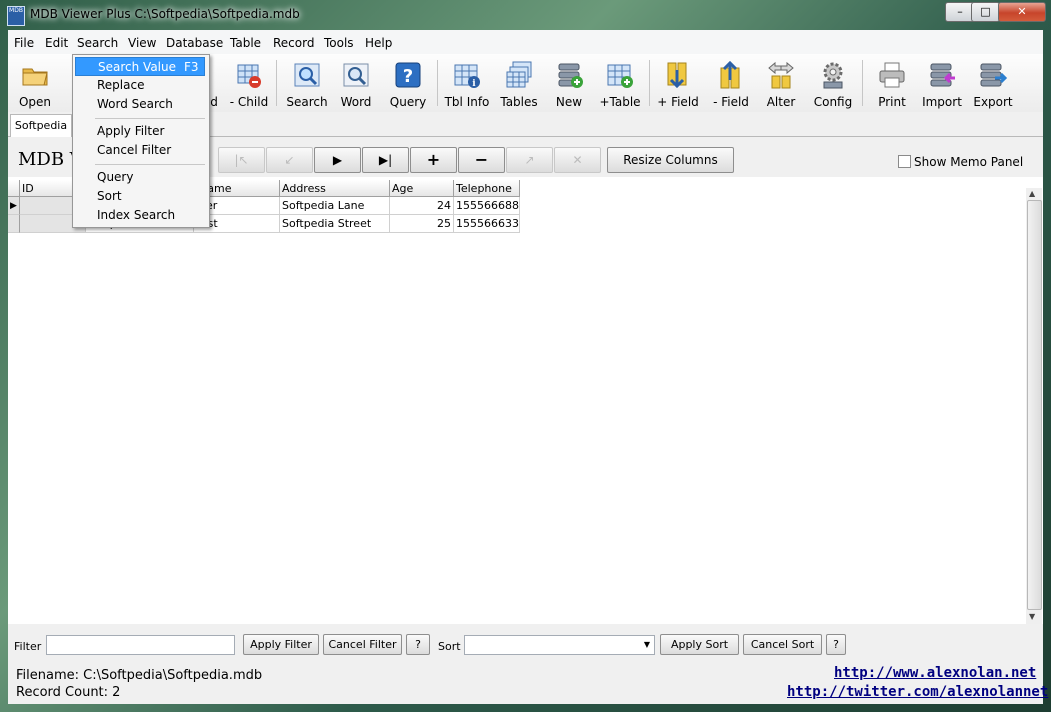 Image resolution: width=1051 pixels, height=712 pixels. What do you see at coordinates (140, 150) in the screenshot?
I see `menu-item-cancel-filter: Cancel Filter` at bounding box center [140, 150].